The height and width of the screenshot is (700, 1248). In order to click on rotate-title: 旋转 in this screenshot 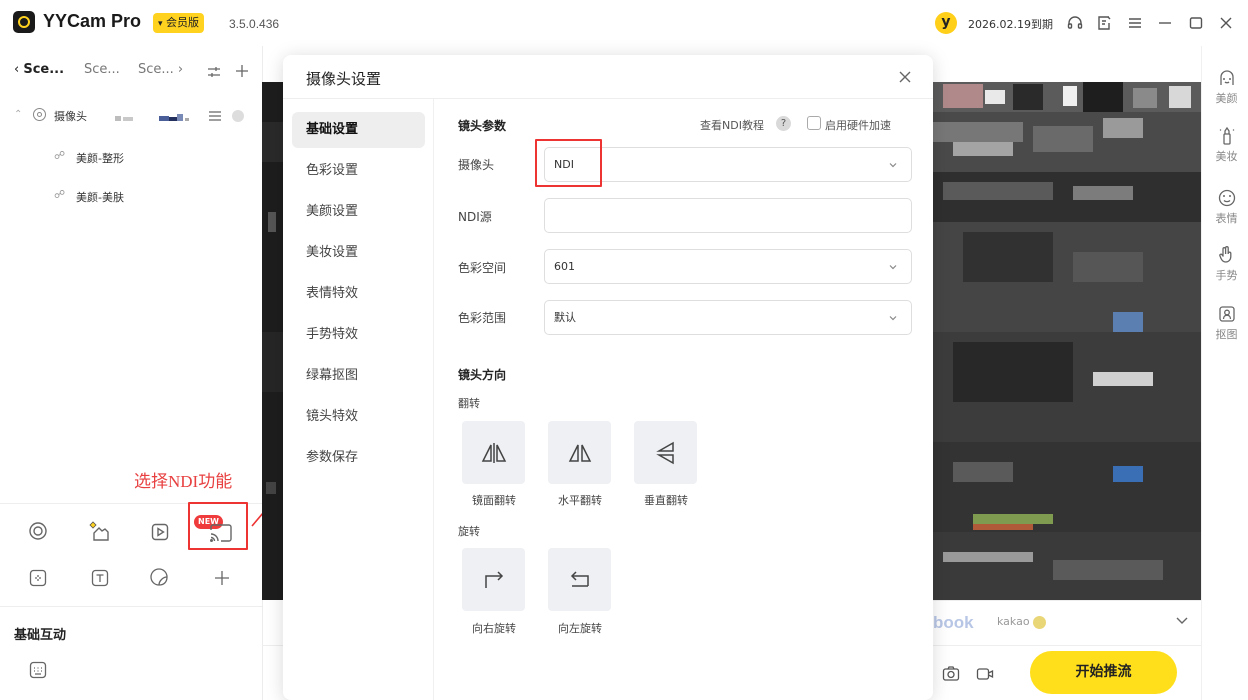, I will do `click(469, 531)`.